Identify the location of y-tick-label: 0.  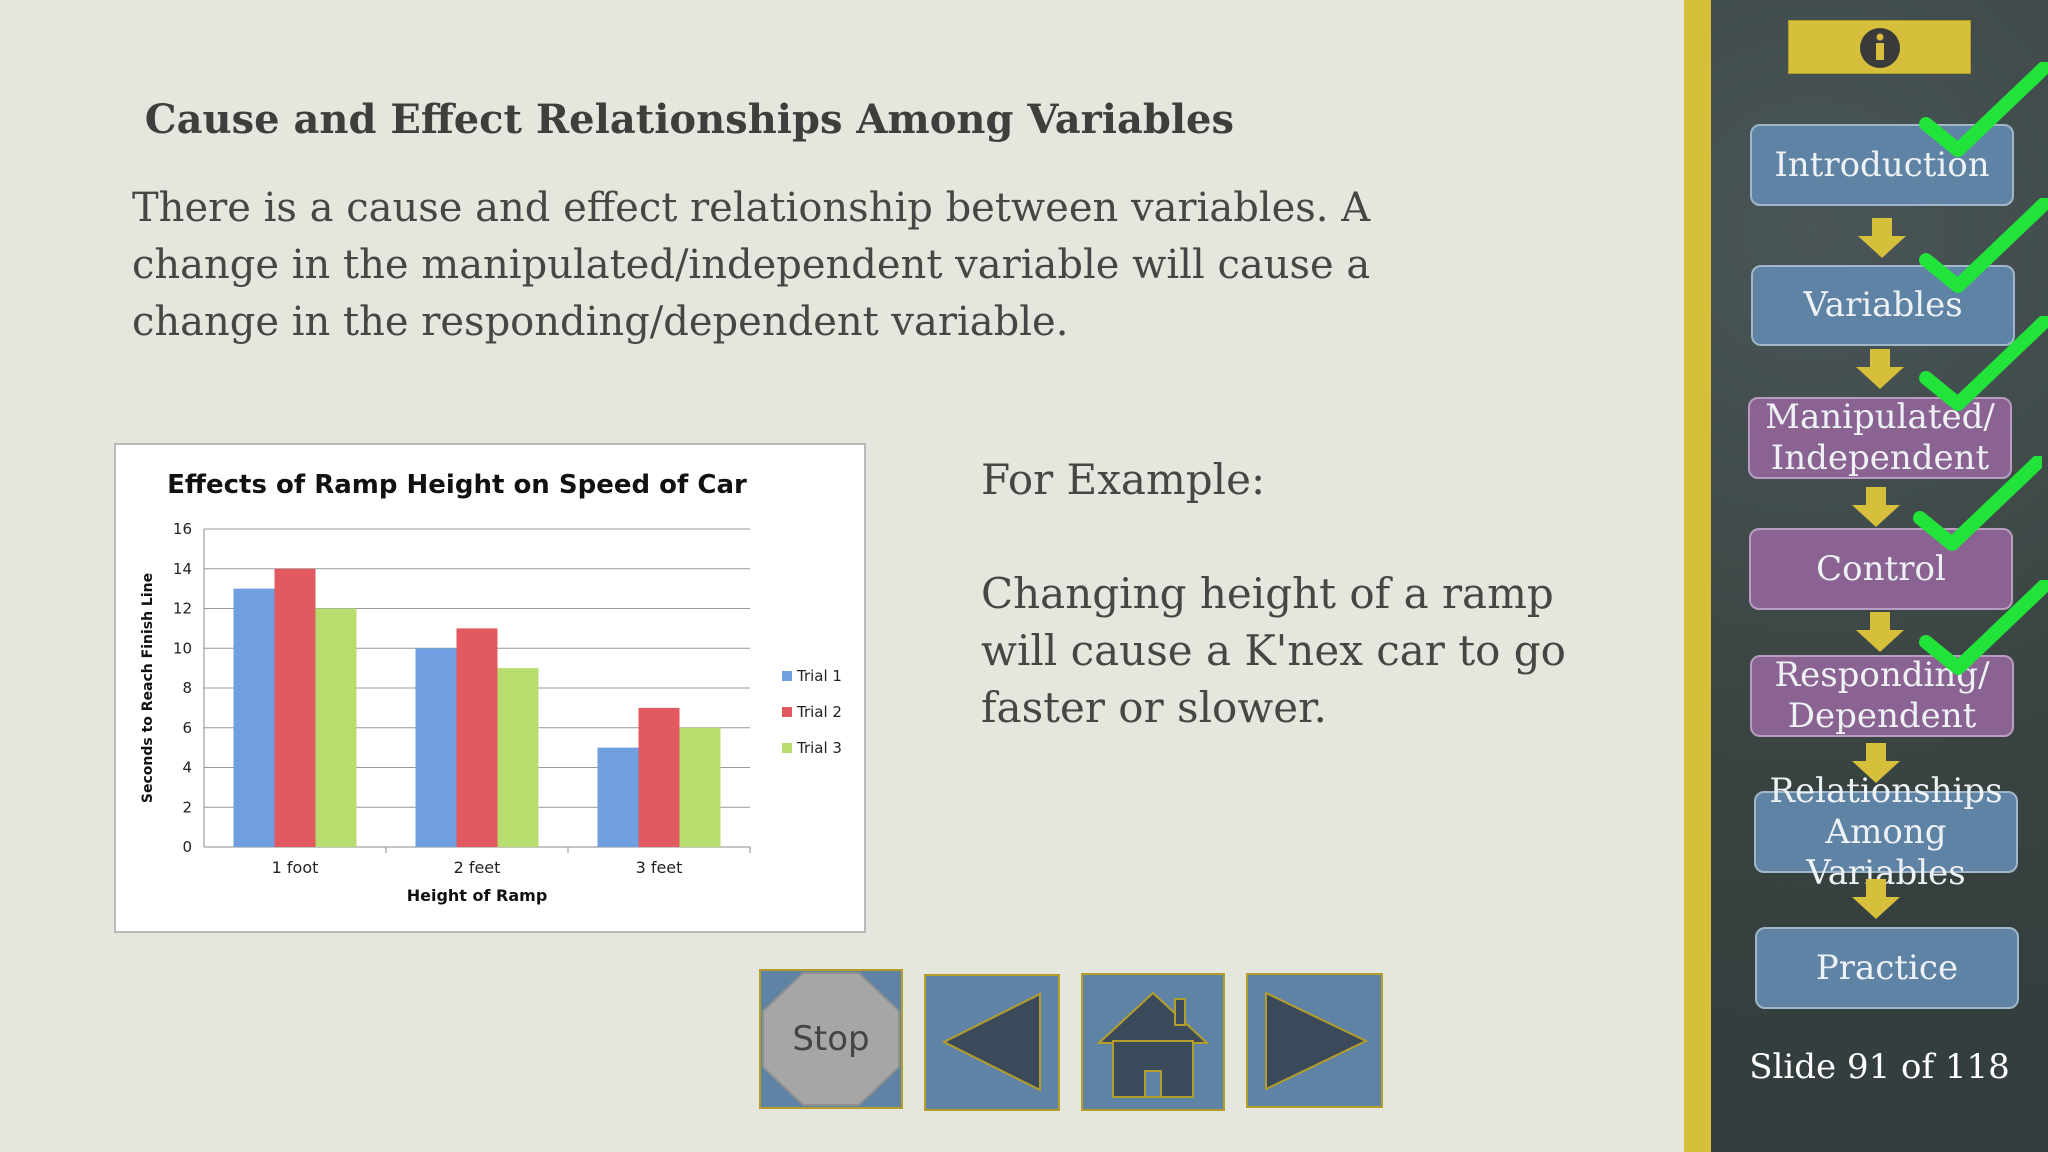
(187, 847).